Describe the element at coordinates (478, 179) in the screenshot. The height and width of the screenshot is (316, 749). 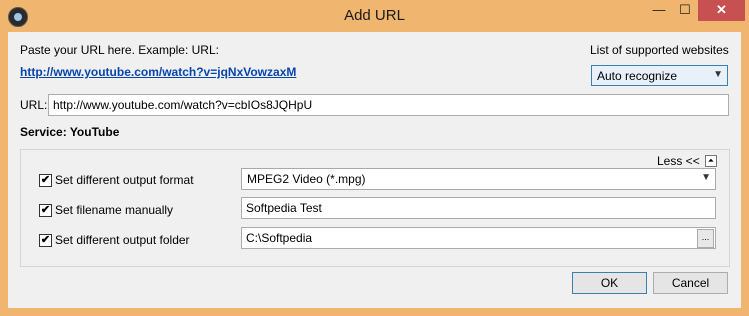
I see `format-select: MPEG2 Video (*.mpg) ▼` at that location.